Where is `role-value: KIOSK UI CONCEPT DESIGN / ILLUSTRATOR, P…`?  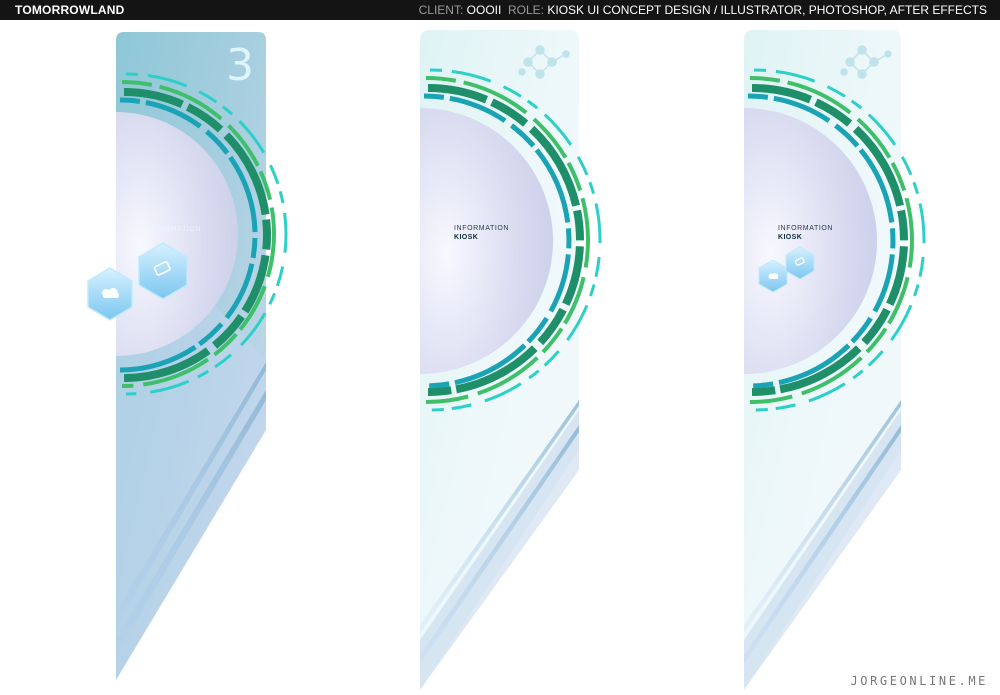 role-value: KIOSK UI CONCEPT DESIGN / ILLUSTRATOR, P… is located at coordinates (767, 10).